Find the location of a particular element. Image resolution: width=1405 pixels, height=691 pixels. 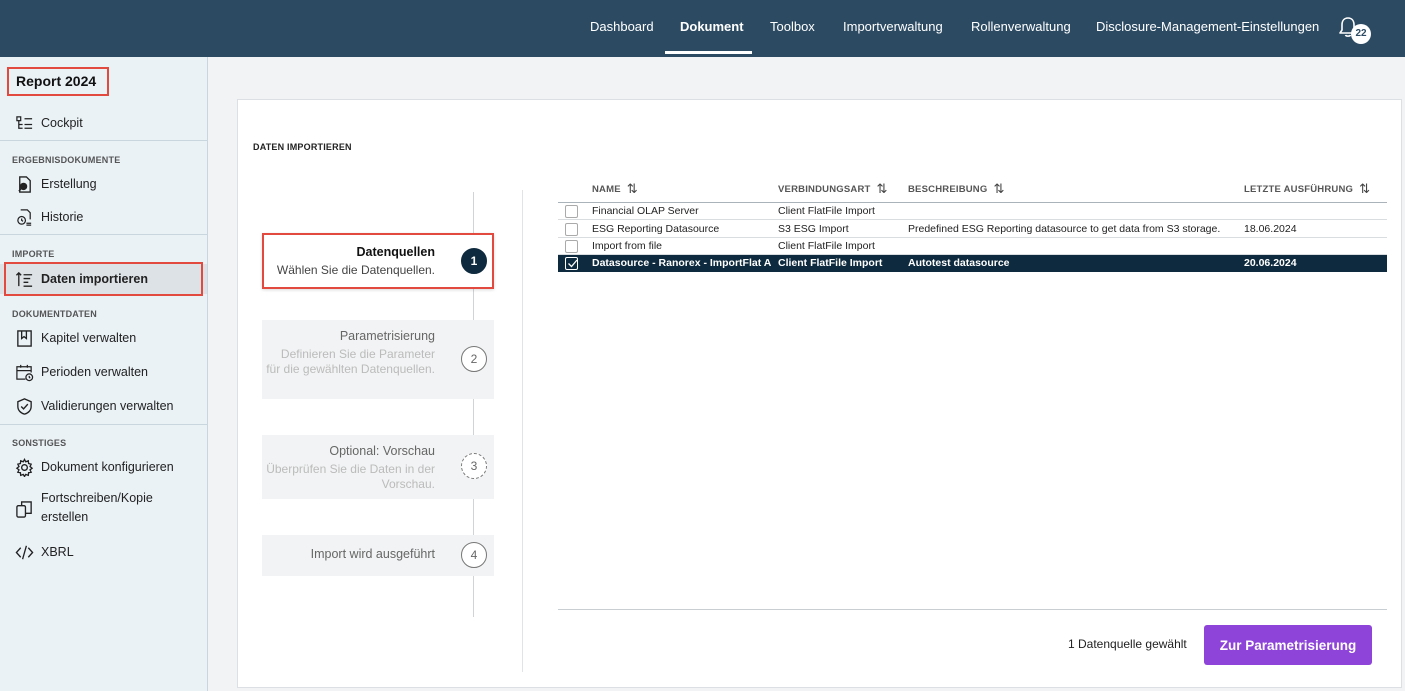

nav-dashboard: Dashboard is located at coordinates (622, 27).